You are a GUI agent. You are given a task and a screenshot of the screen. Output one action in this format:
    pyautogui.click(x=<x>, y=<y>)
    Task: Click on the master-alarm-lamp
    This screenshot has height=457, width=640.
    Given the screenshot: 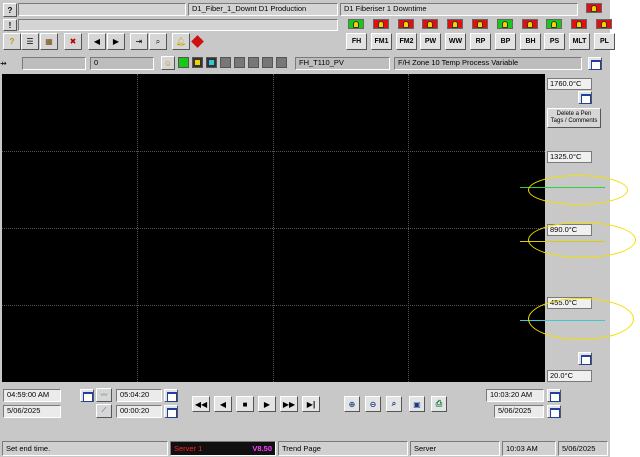 What is the action you would take?
    pyautogui.click(x=594, y=8)
    